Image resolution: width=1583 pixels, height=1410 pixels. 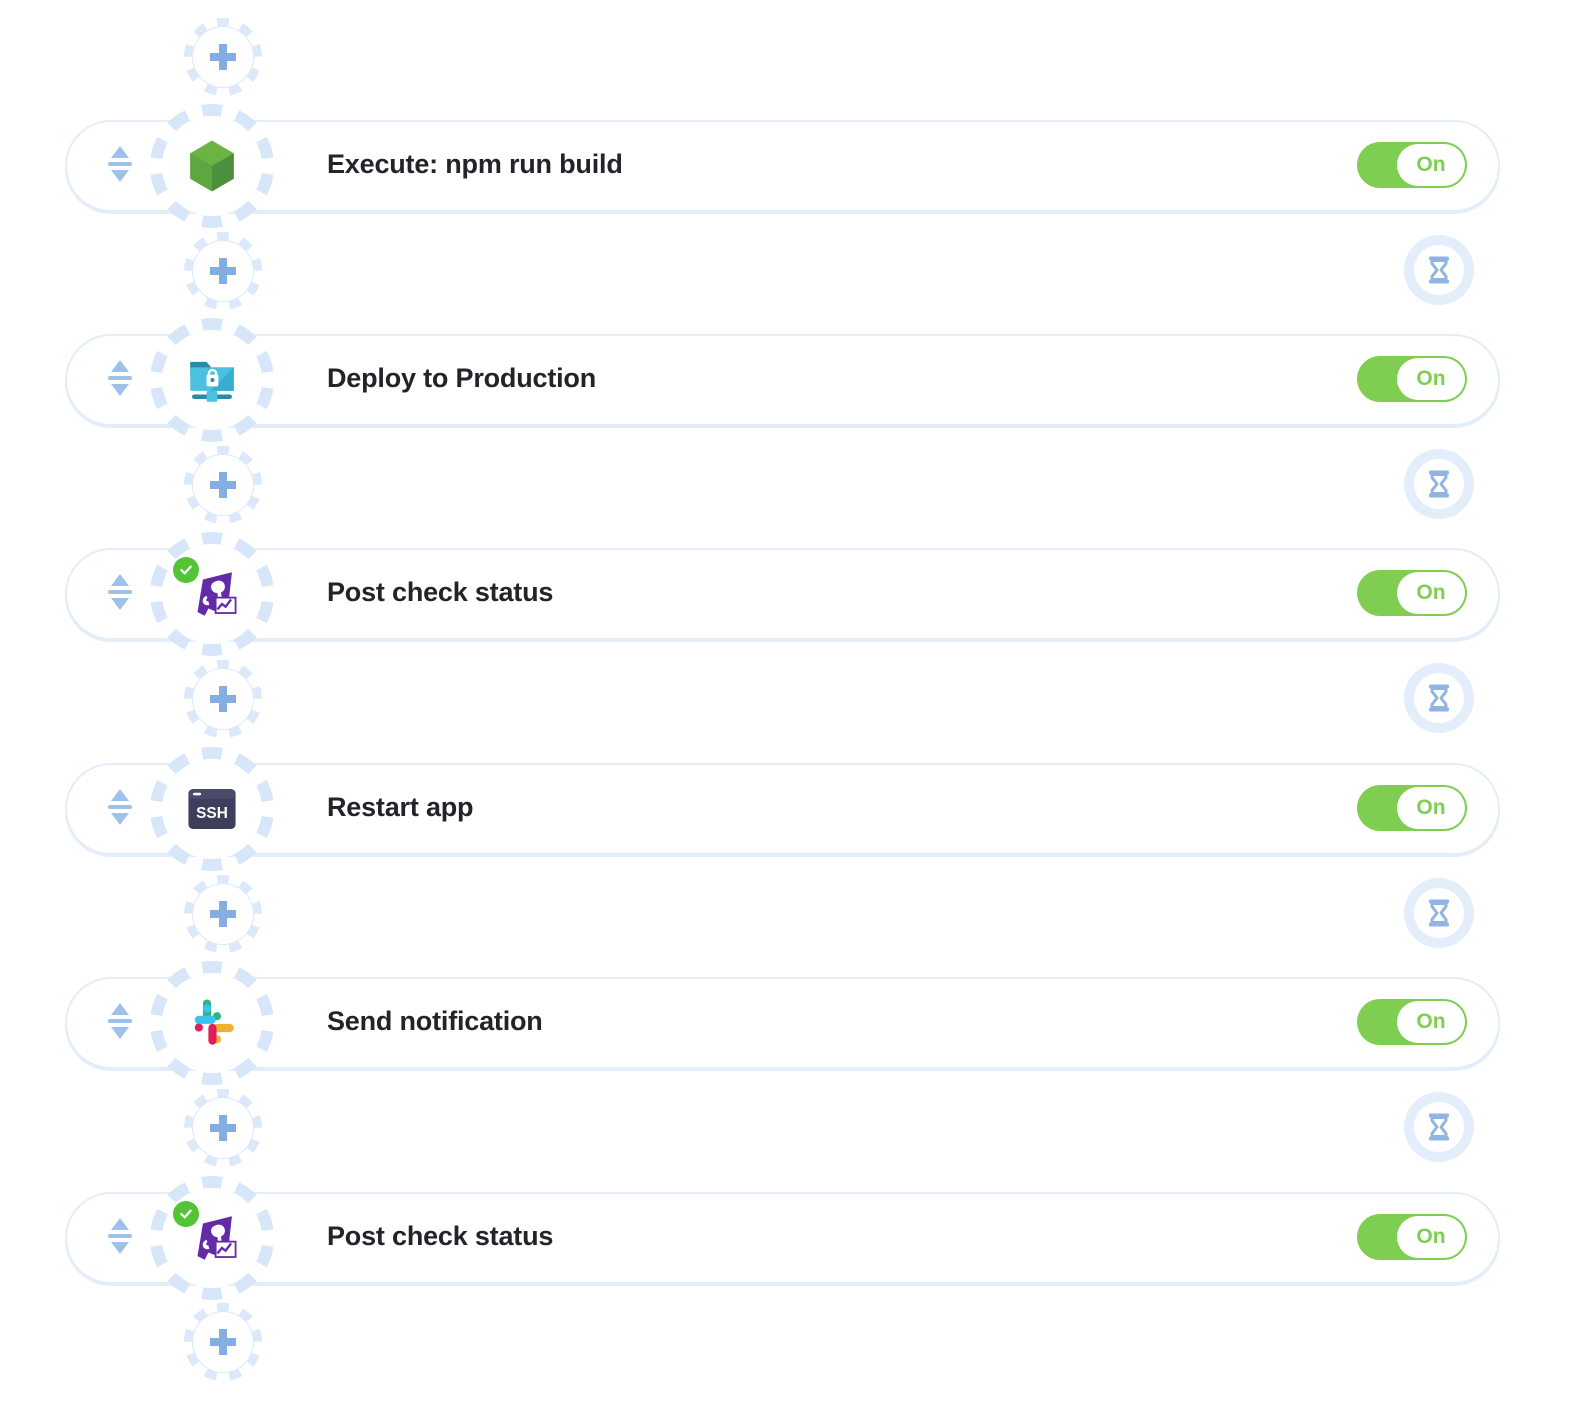 What do you see at coordinates (475, 163) in the screenshot?
I see `step-label: Execute: npm run build` at bounding box center [475, 163].